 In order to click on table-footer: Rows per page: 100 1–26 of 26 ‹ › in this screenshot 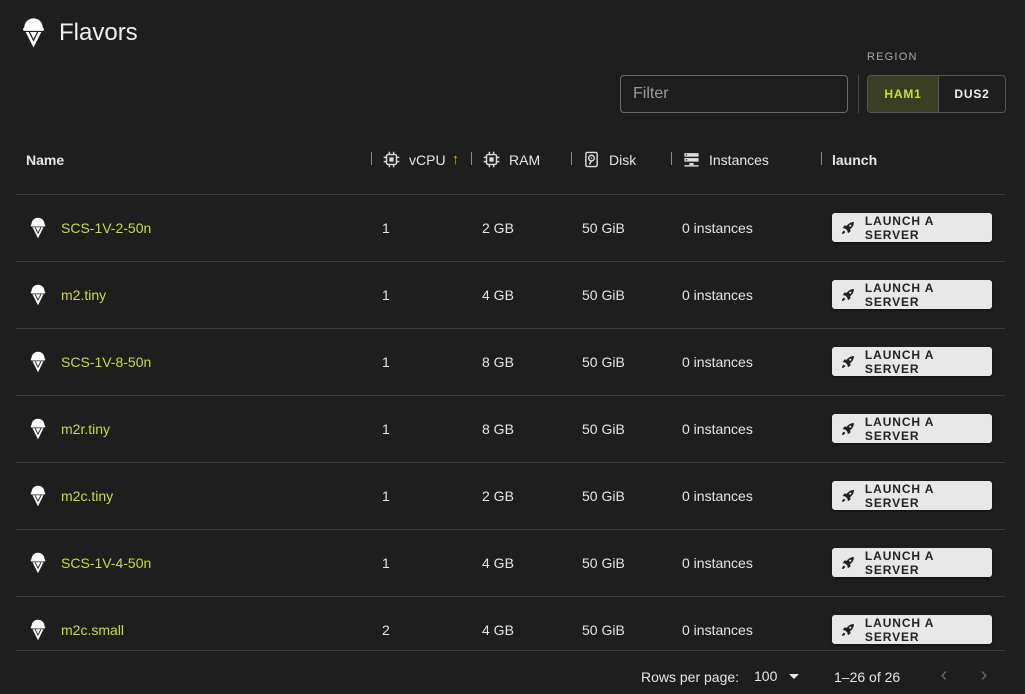, I will do `click(510, 672)`.